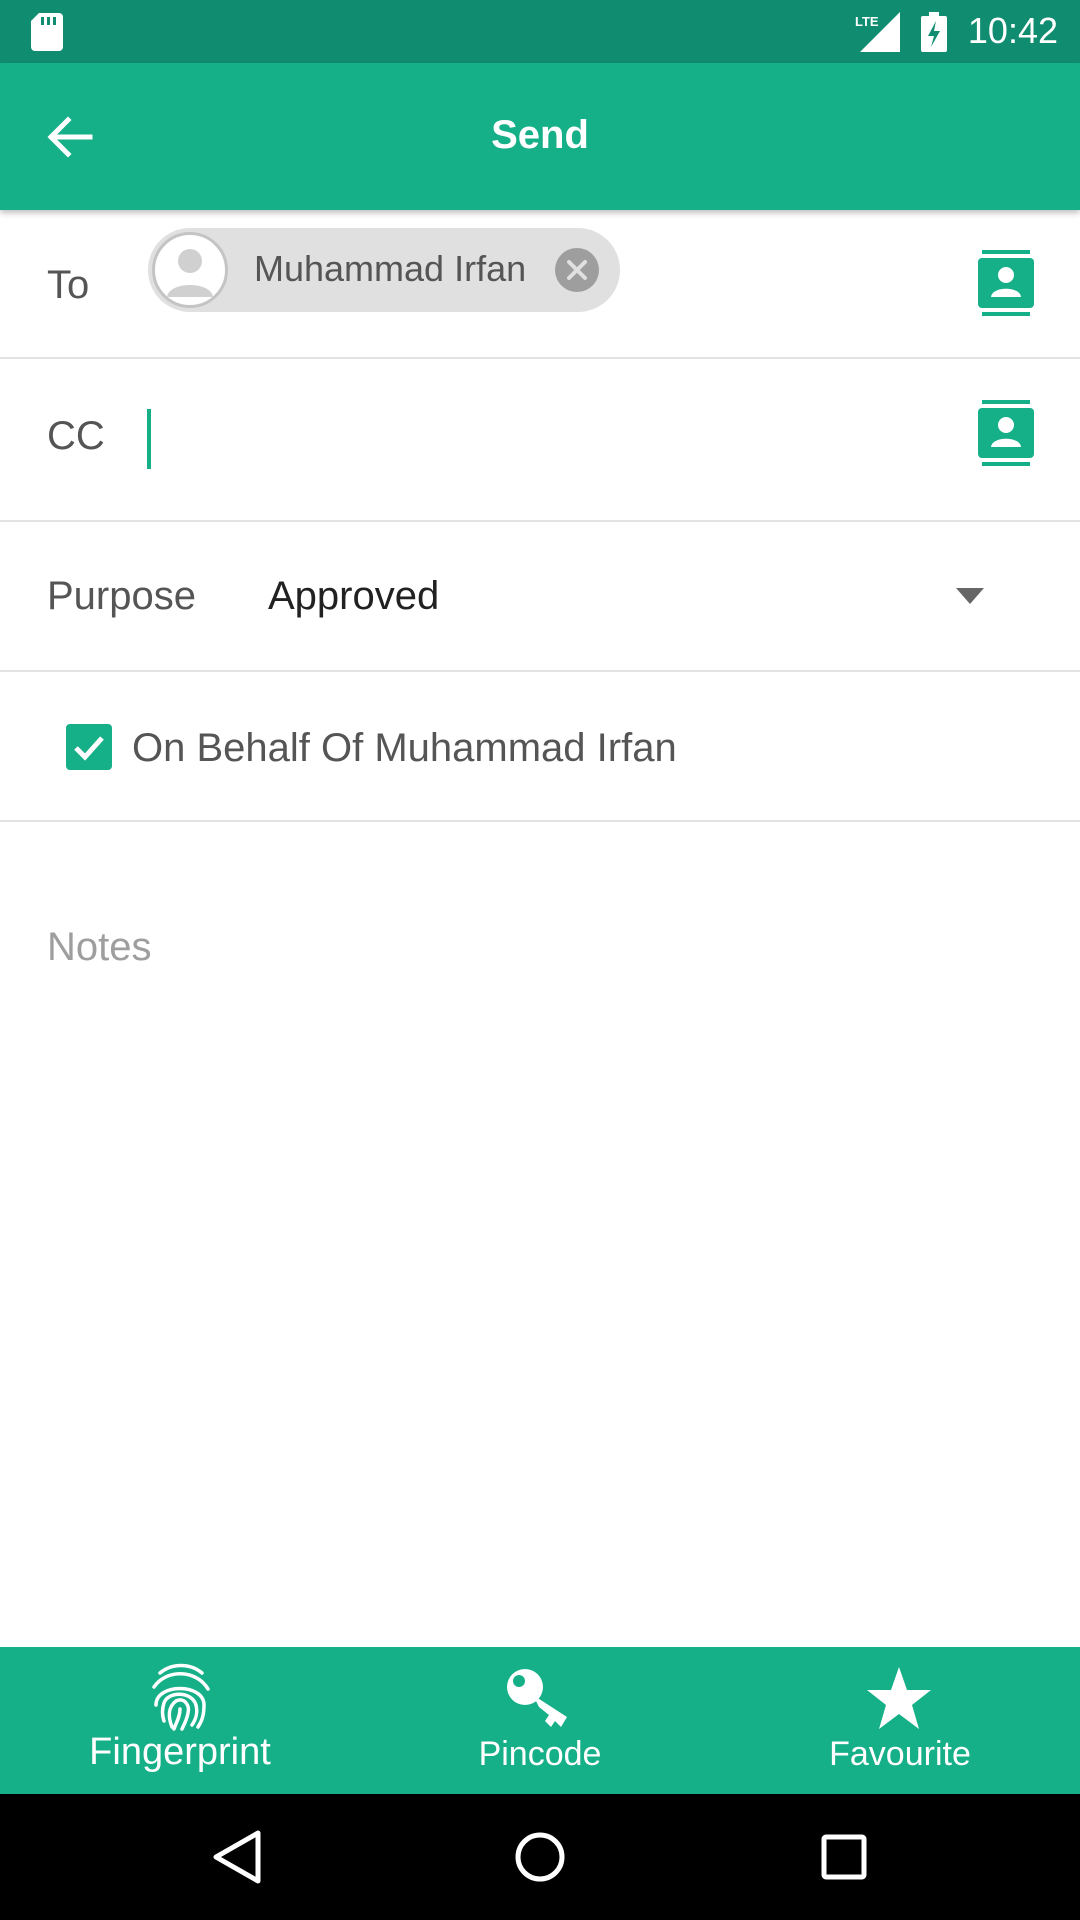 The image size is (1080, 1920). I want to click on page-title: Send, so click(540, 135).